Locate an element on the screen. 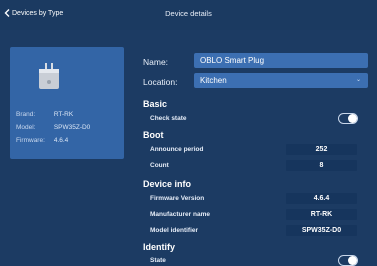 This screenshot has height=266, width=377. section-identify-title: Identify is located at coordinates (159, 247).